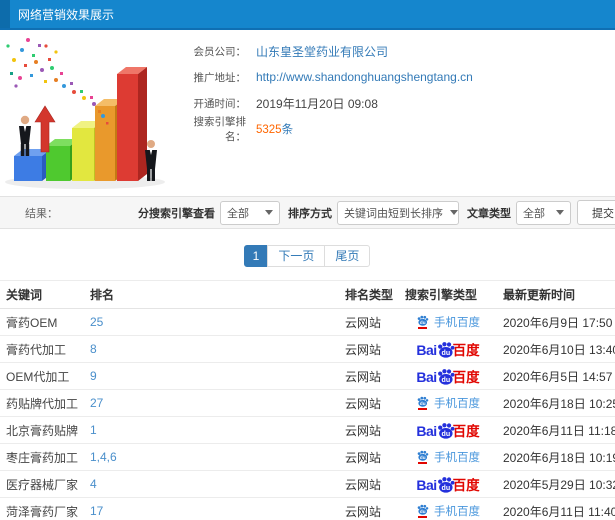 Image resolution: width=615 pixels, height=520 pixels. Describe the element at coordinates (317, 103) in the screenshot. I see `open-time-value: 2019年11月20日 09:08` at that location.